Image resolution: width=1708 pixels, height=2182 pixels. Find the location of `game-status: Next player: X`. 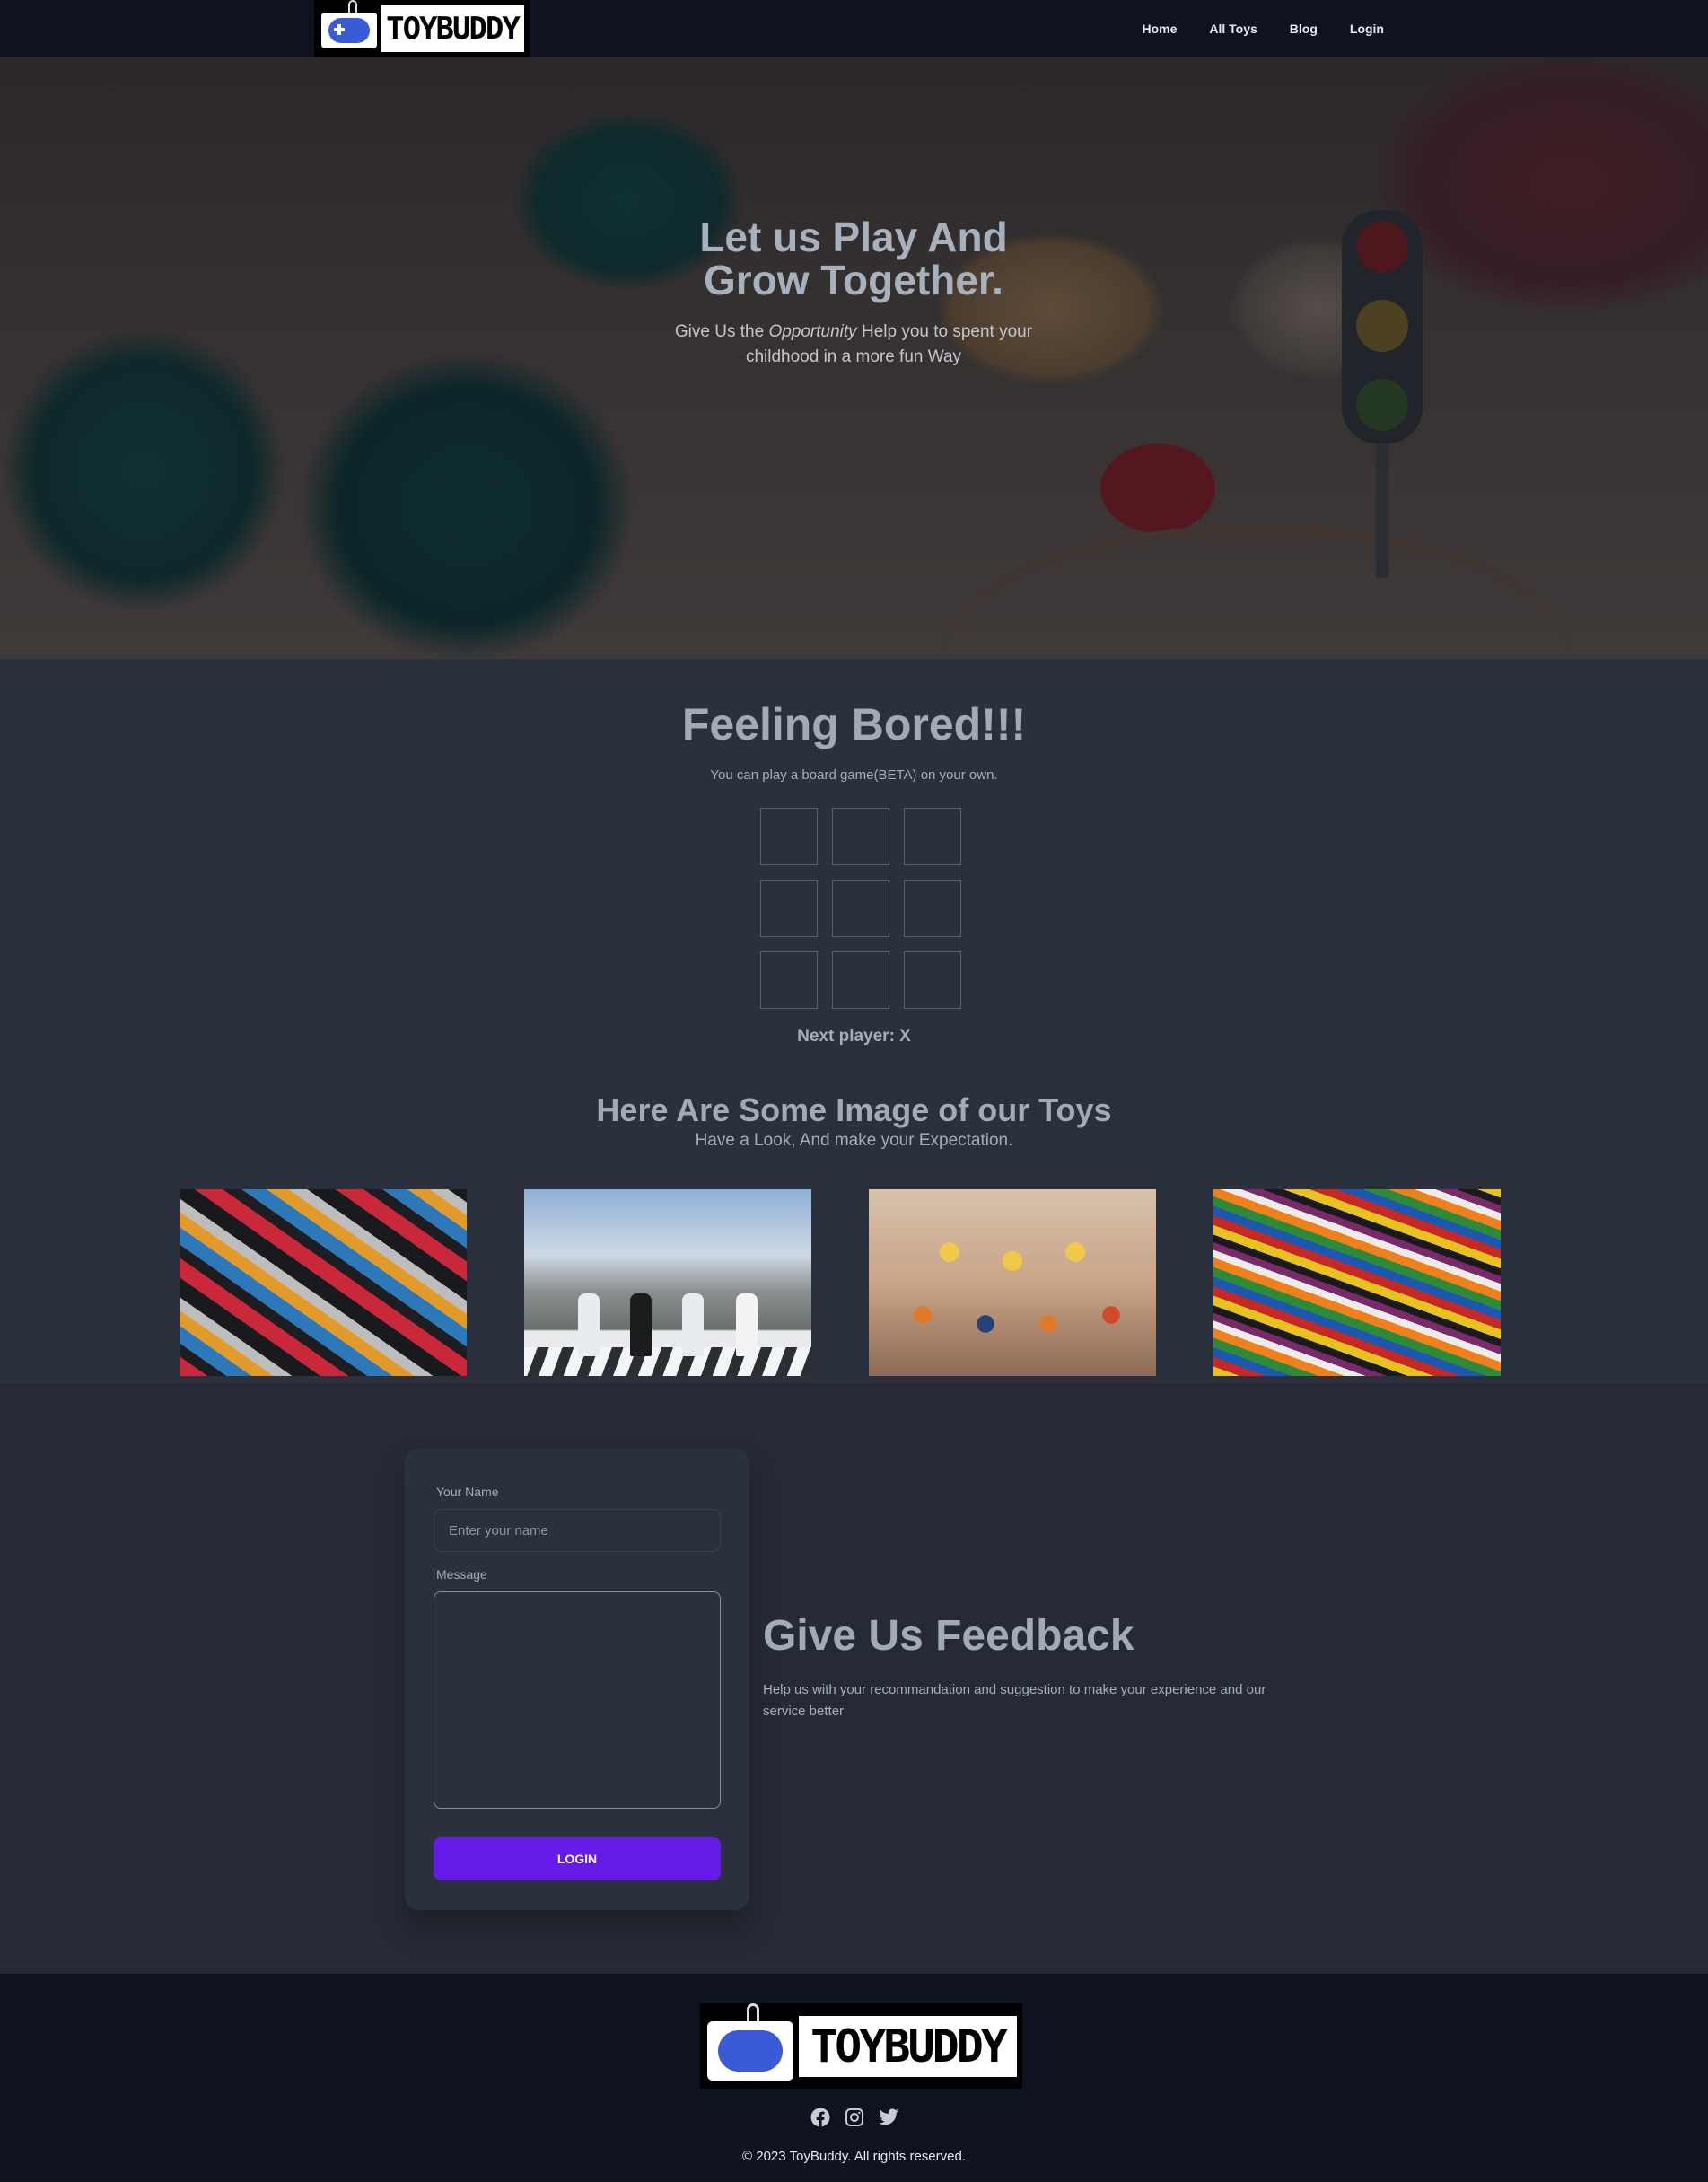

game-status: Next player: X is located at coordinates (854, 1036).